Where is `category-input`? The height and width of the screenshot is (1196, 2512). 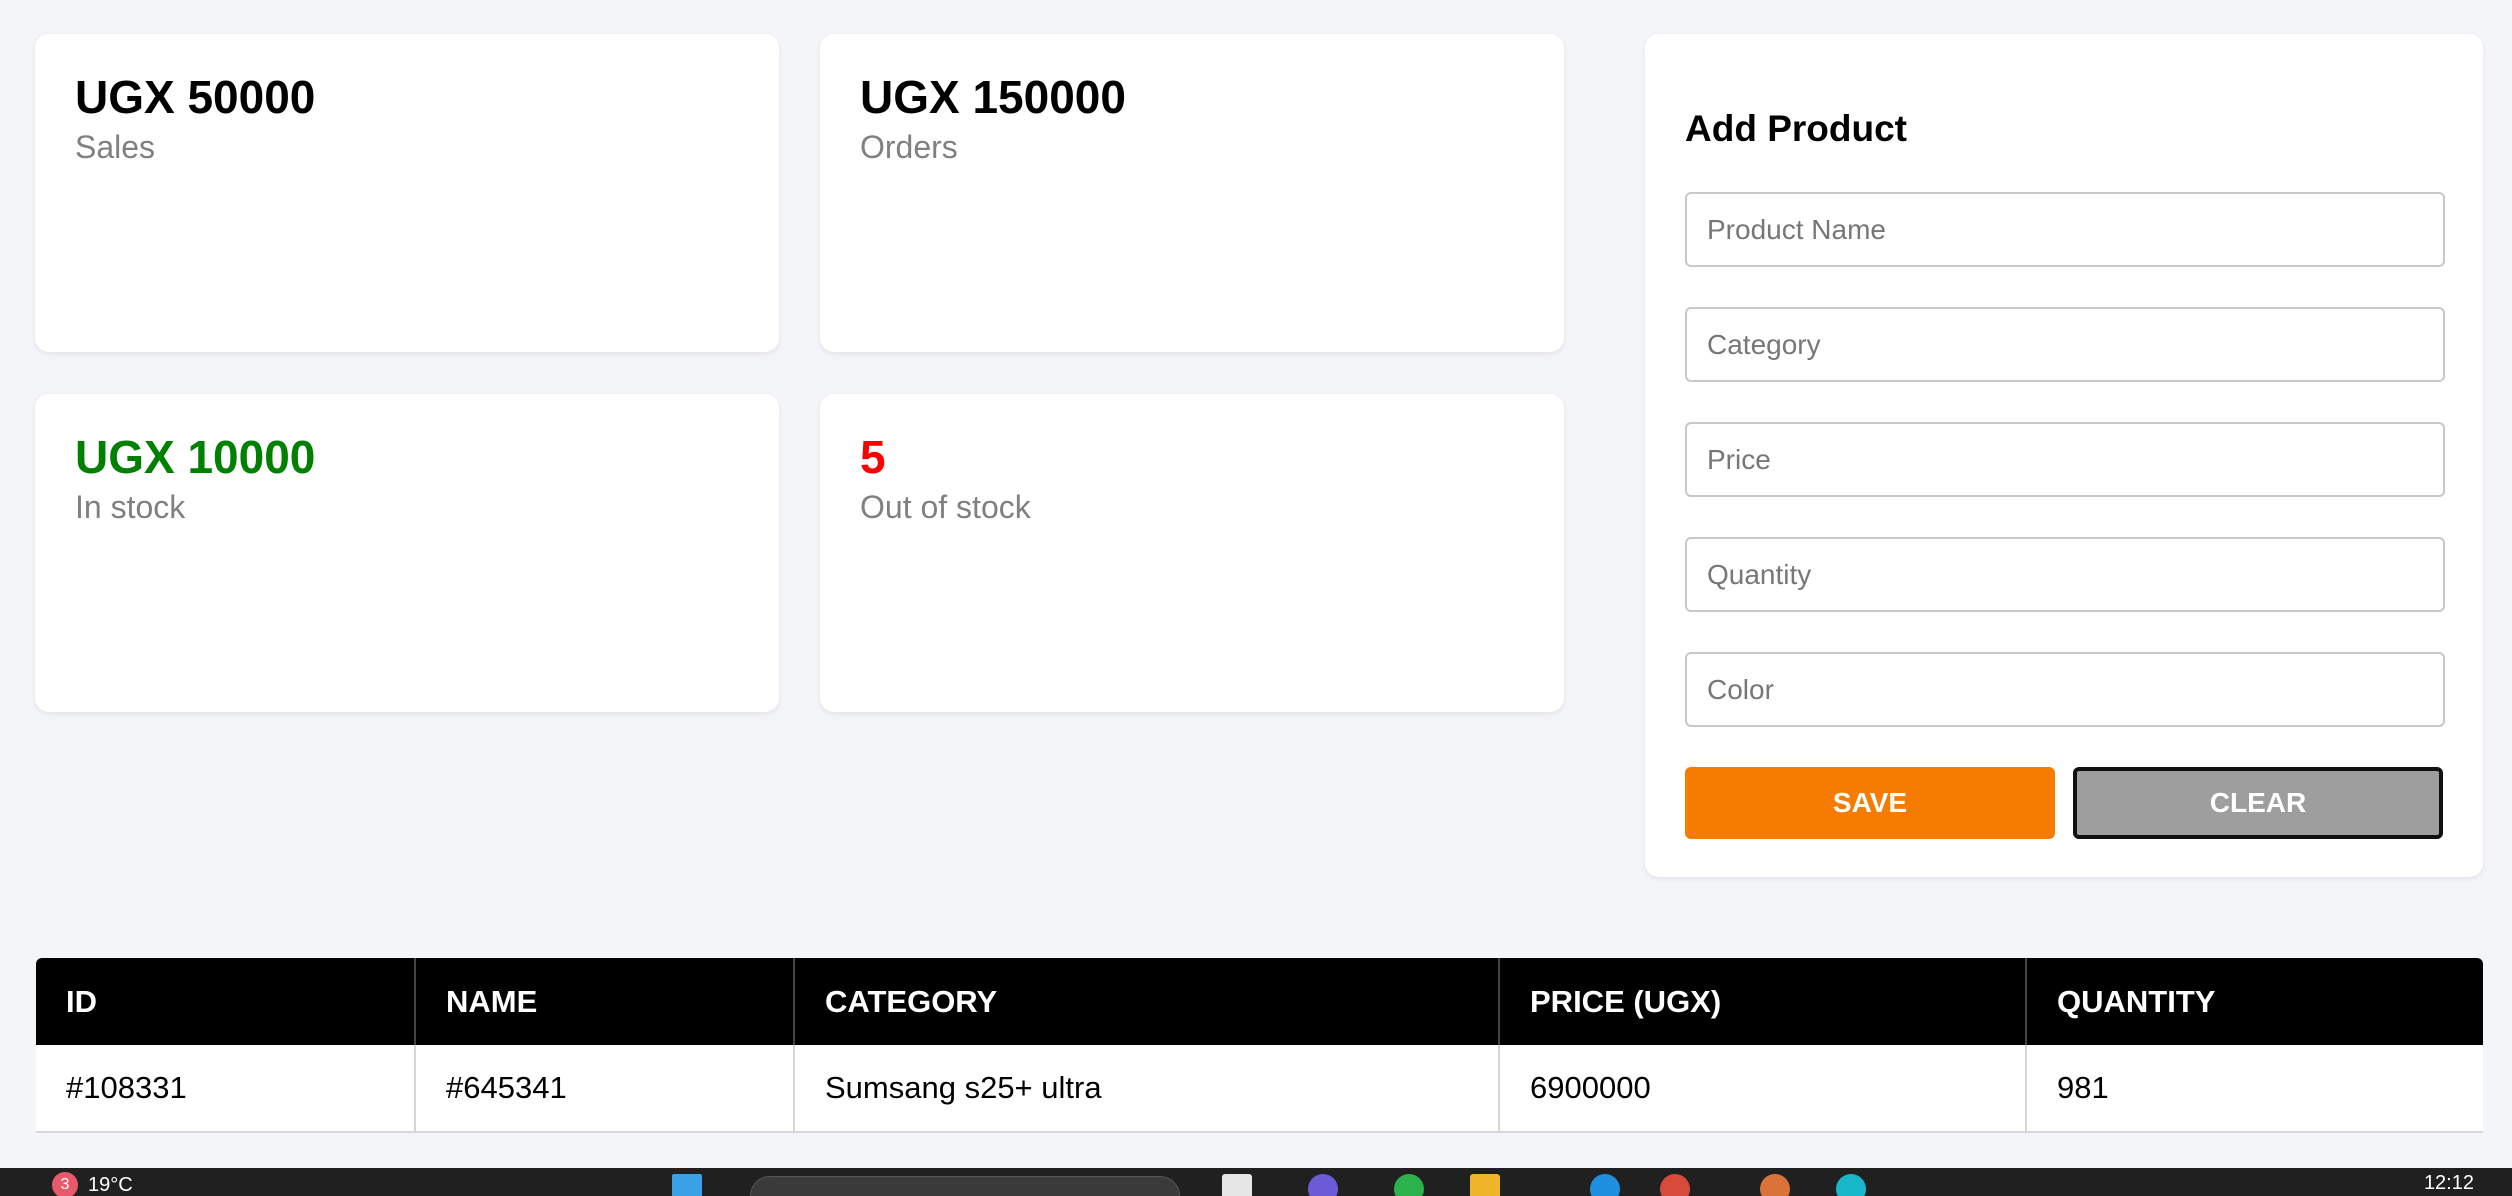
category-input is located at coordinates (2065, 344).